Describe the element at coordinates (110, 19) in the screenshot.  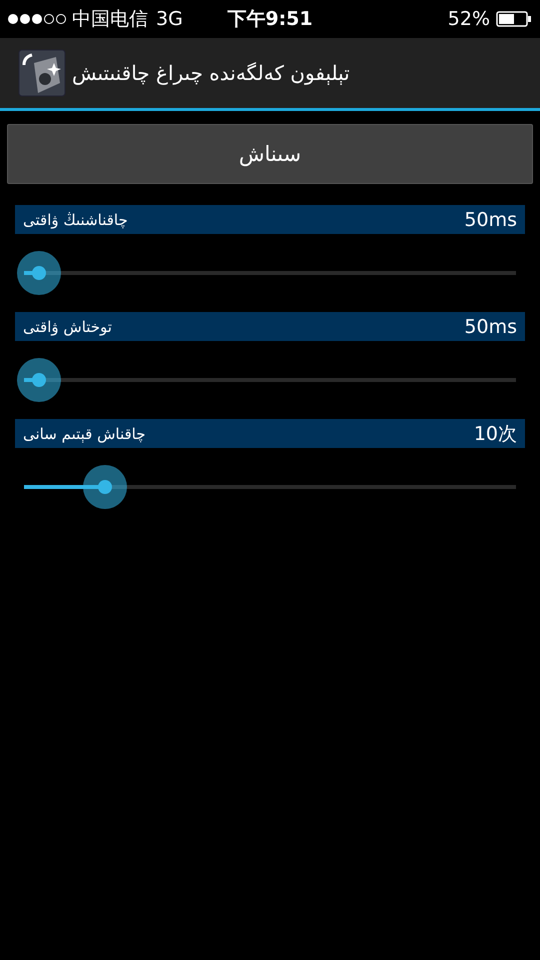
I see `carrier-name: 中国电信` at that location.